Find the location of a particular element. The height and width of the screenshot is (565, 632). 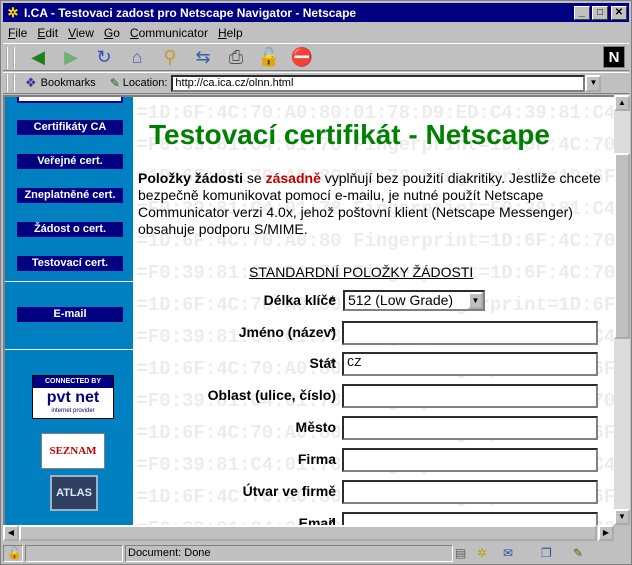

progress-cell is located at coordinates (74, 553).